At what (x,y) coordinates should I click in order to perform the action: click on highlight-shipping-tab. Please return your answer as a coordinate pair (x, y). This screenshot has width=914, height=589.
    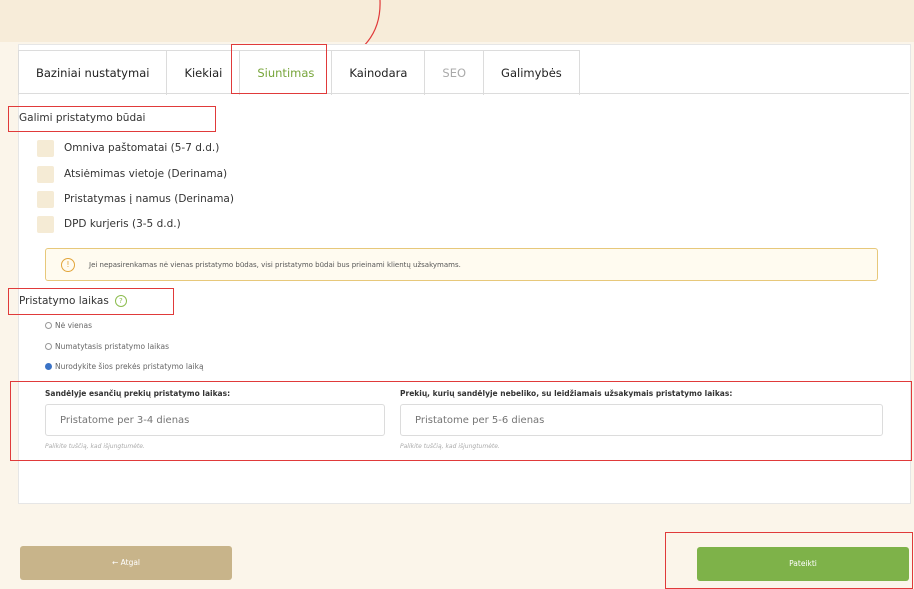
    Looking at the image, I should click on (279, 69).